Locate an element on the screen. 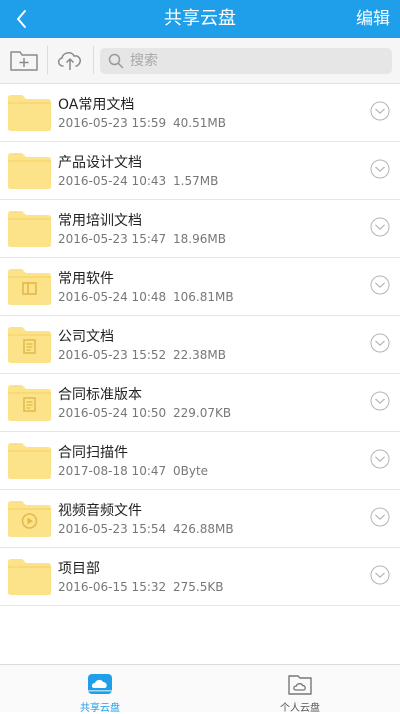 The height and width of the screenshot is (714, 400). file-size: 1.57MB is located at coordinates (196, 181).